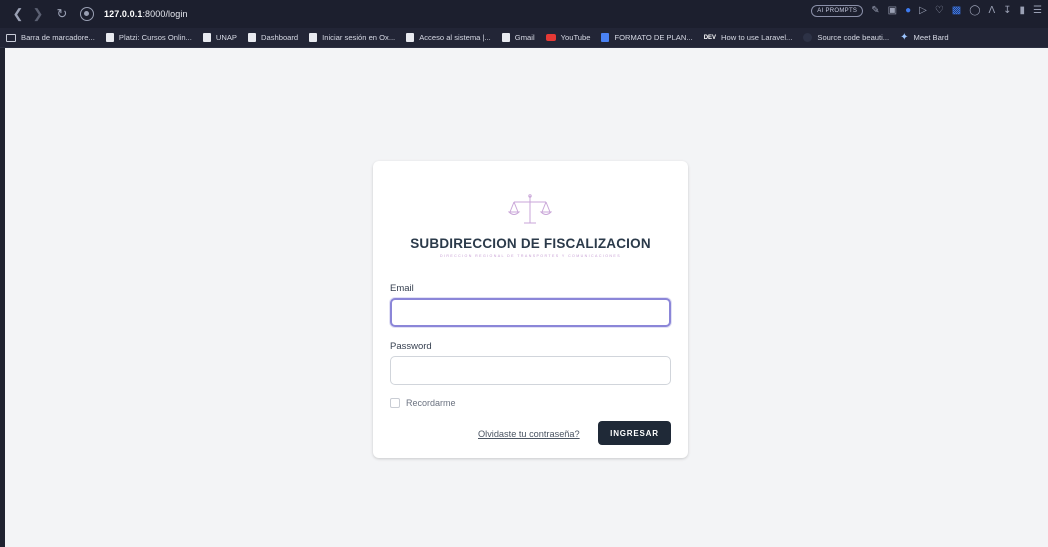 The image size is (1048, 547). Describe the element at coordinates (18, 14) in the screenshot. I see `back-icon: ❮` at that location.